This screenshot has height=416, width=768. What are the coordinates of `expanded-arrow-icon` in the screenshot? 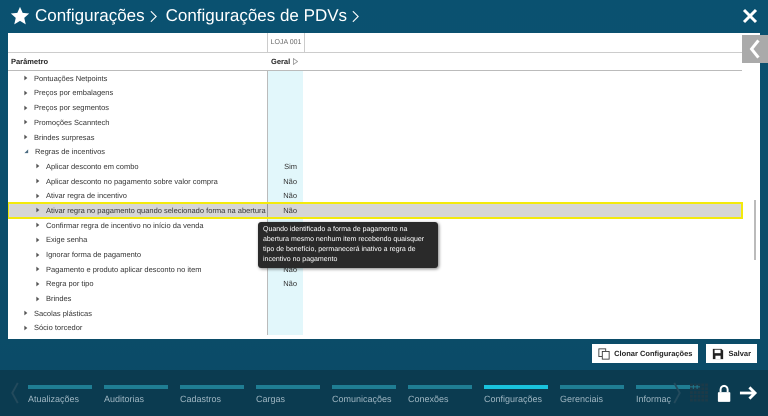 It's located at (26, 151).